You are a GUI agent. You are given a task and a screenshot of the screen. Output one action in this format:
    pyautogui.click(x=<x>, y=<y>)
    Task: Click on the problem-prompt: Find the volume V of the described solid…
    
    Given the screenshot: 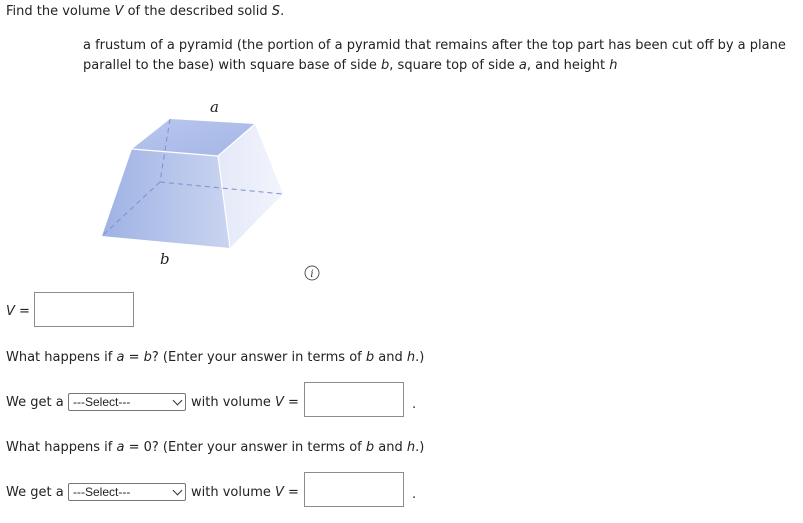 What is the action you would take?
    pyautogui.click(x=145, y=11)
    